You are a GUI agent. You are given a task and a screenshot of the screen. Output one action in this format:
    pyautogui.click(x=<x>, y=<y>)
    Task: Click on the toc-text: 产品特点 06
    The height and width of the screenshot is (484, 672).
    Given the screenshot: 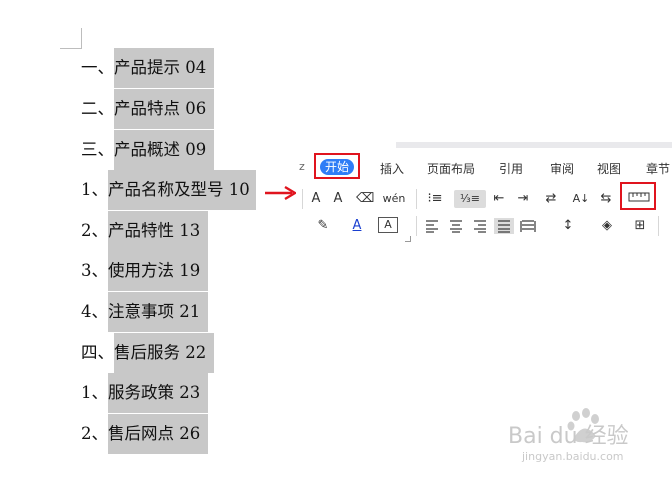 What is the action you would take?
    pyautogui.click(x=164, y=109)
    